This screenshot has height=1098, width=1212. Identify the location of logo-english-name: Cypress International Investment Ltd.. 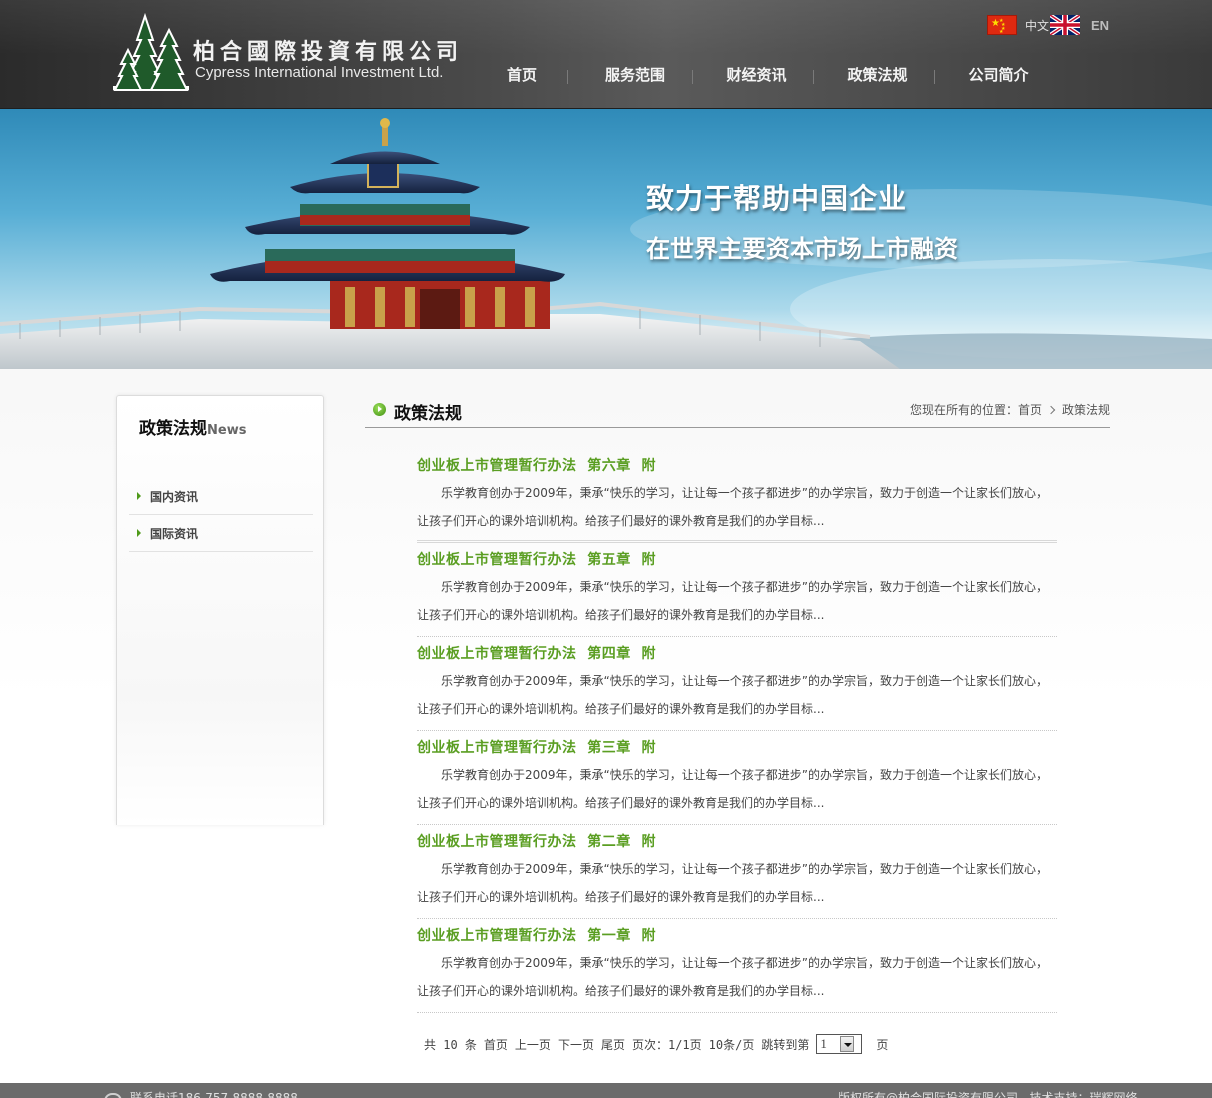
(319, 72).